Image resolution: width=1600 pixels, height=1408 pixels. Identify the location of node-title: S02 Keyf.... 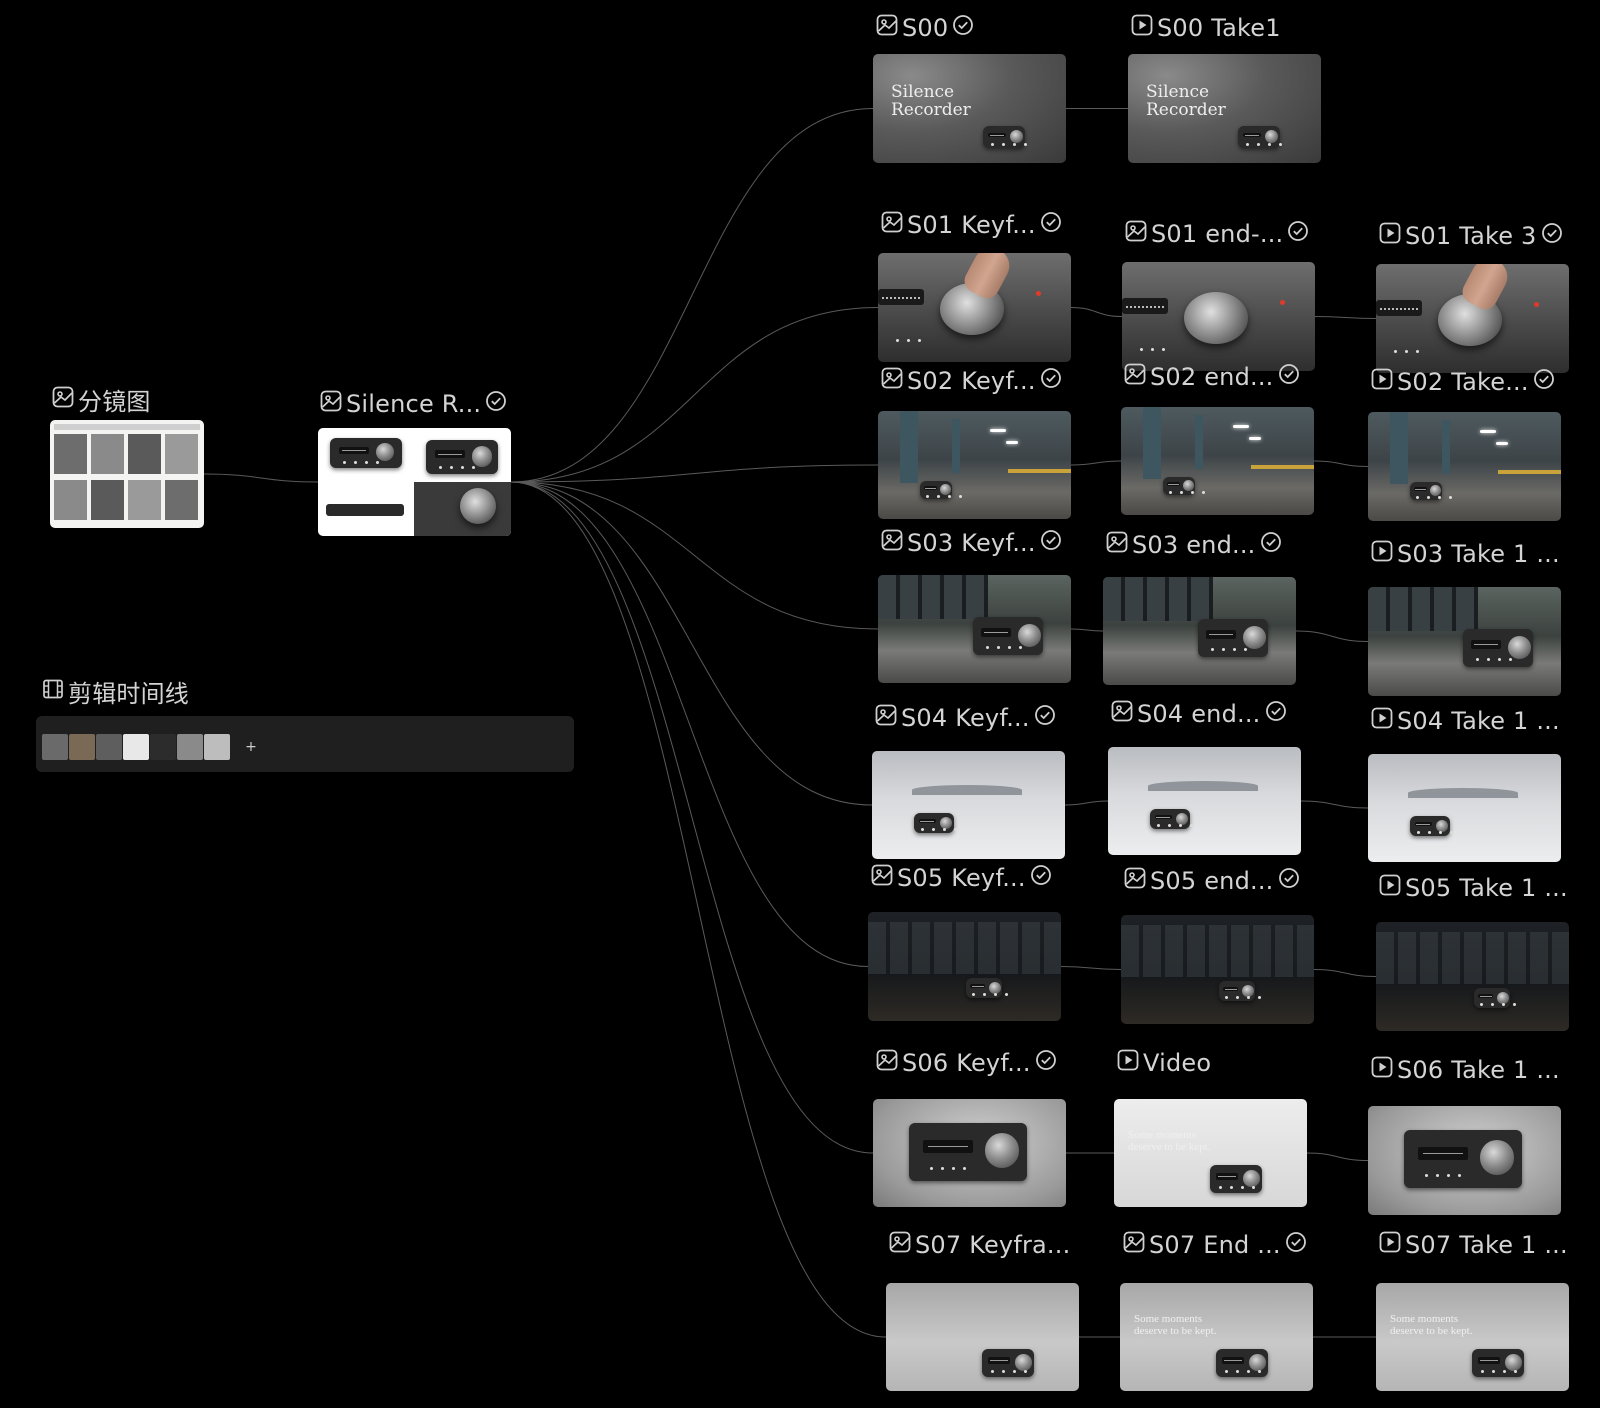
(971, 381).